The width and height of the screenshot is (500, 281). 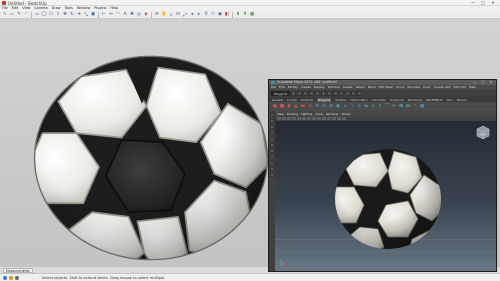 What do you see at coordinates (294, 93) in the screenshot?
I see `new-scene-icon` at bounding box center [294, 93].